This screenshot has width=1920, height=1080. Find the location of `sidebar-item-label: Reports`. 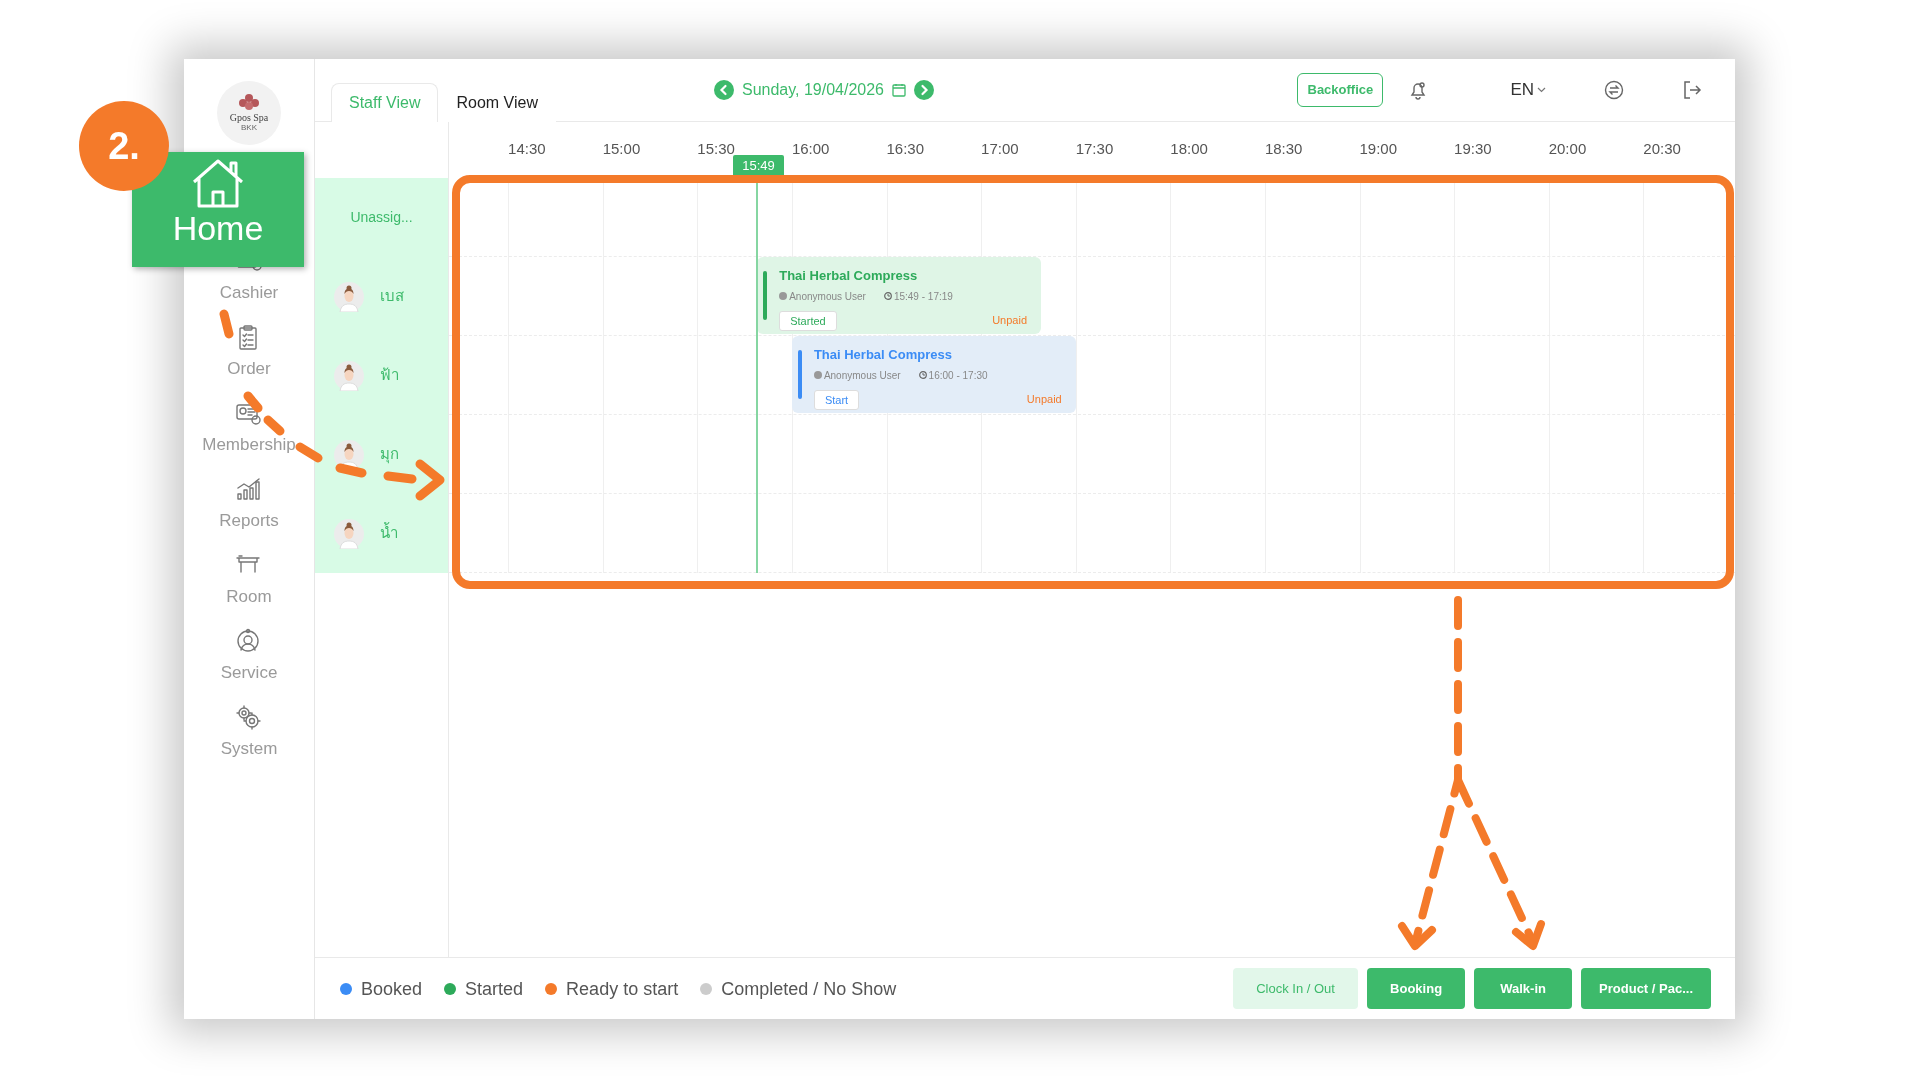

sidebar-item-label: Reports is located at coordinates (249, 521).